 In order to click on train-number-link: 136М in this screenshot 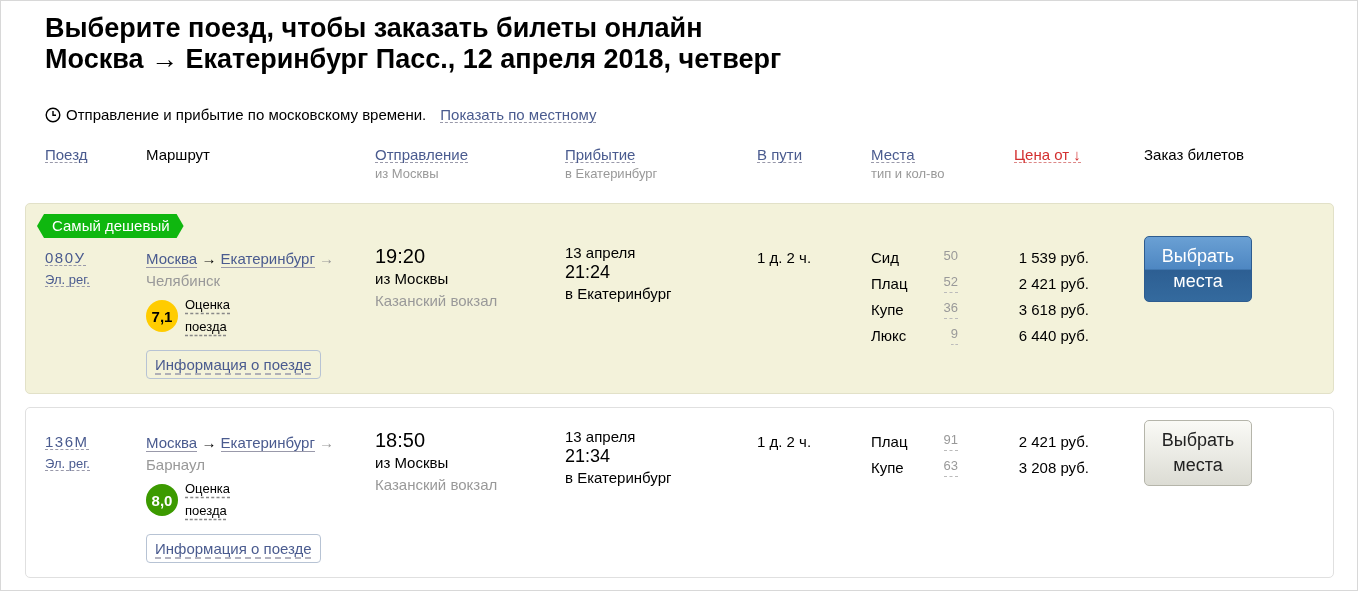, I will do `click(67, 442)`.